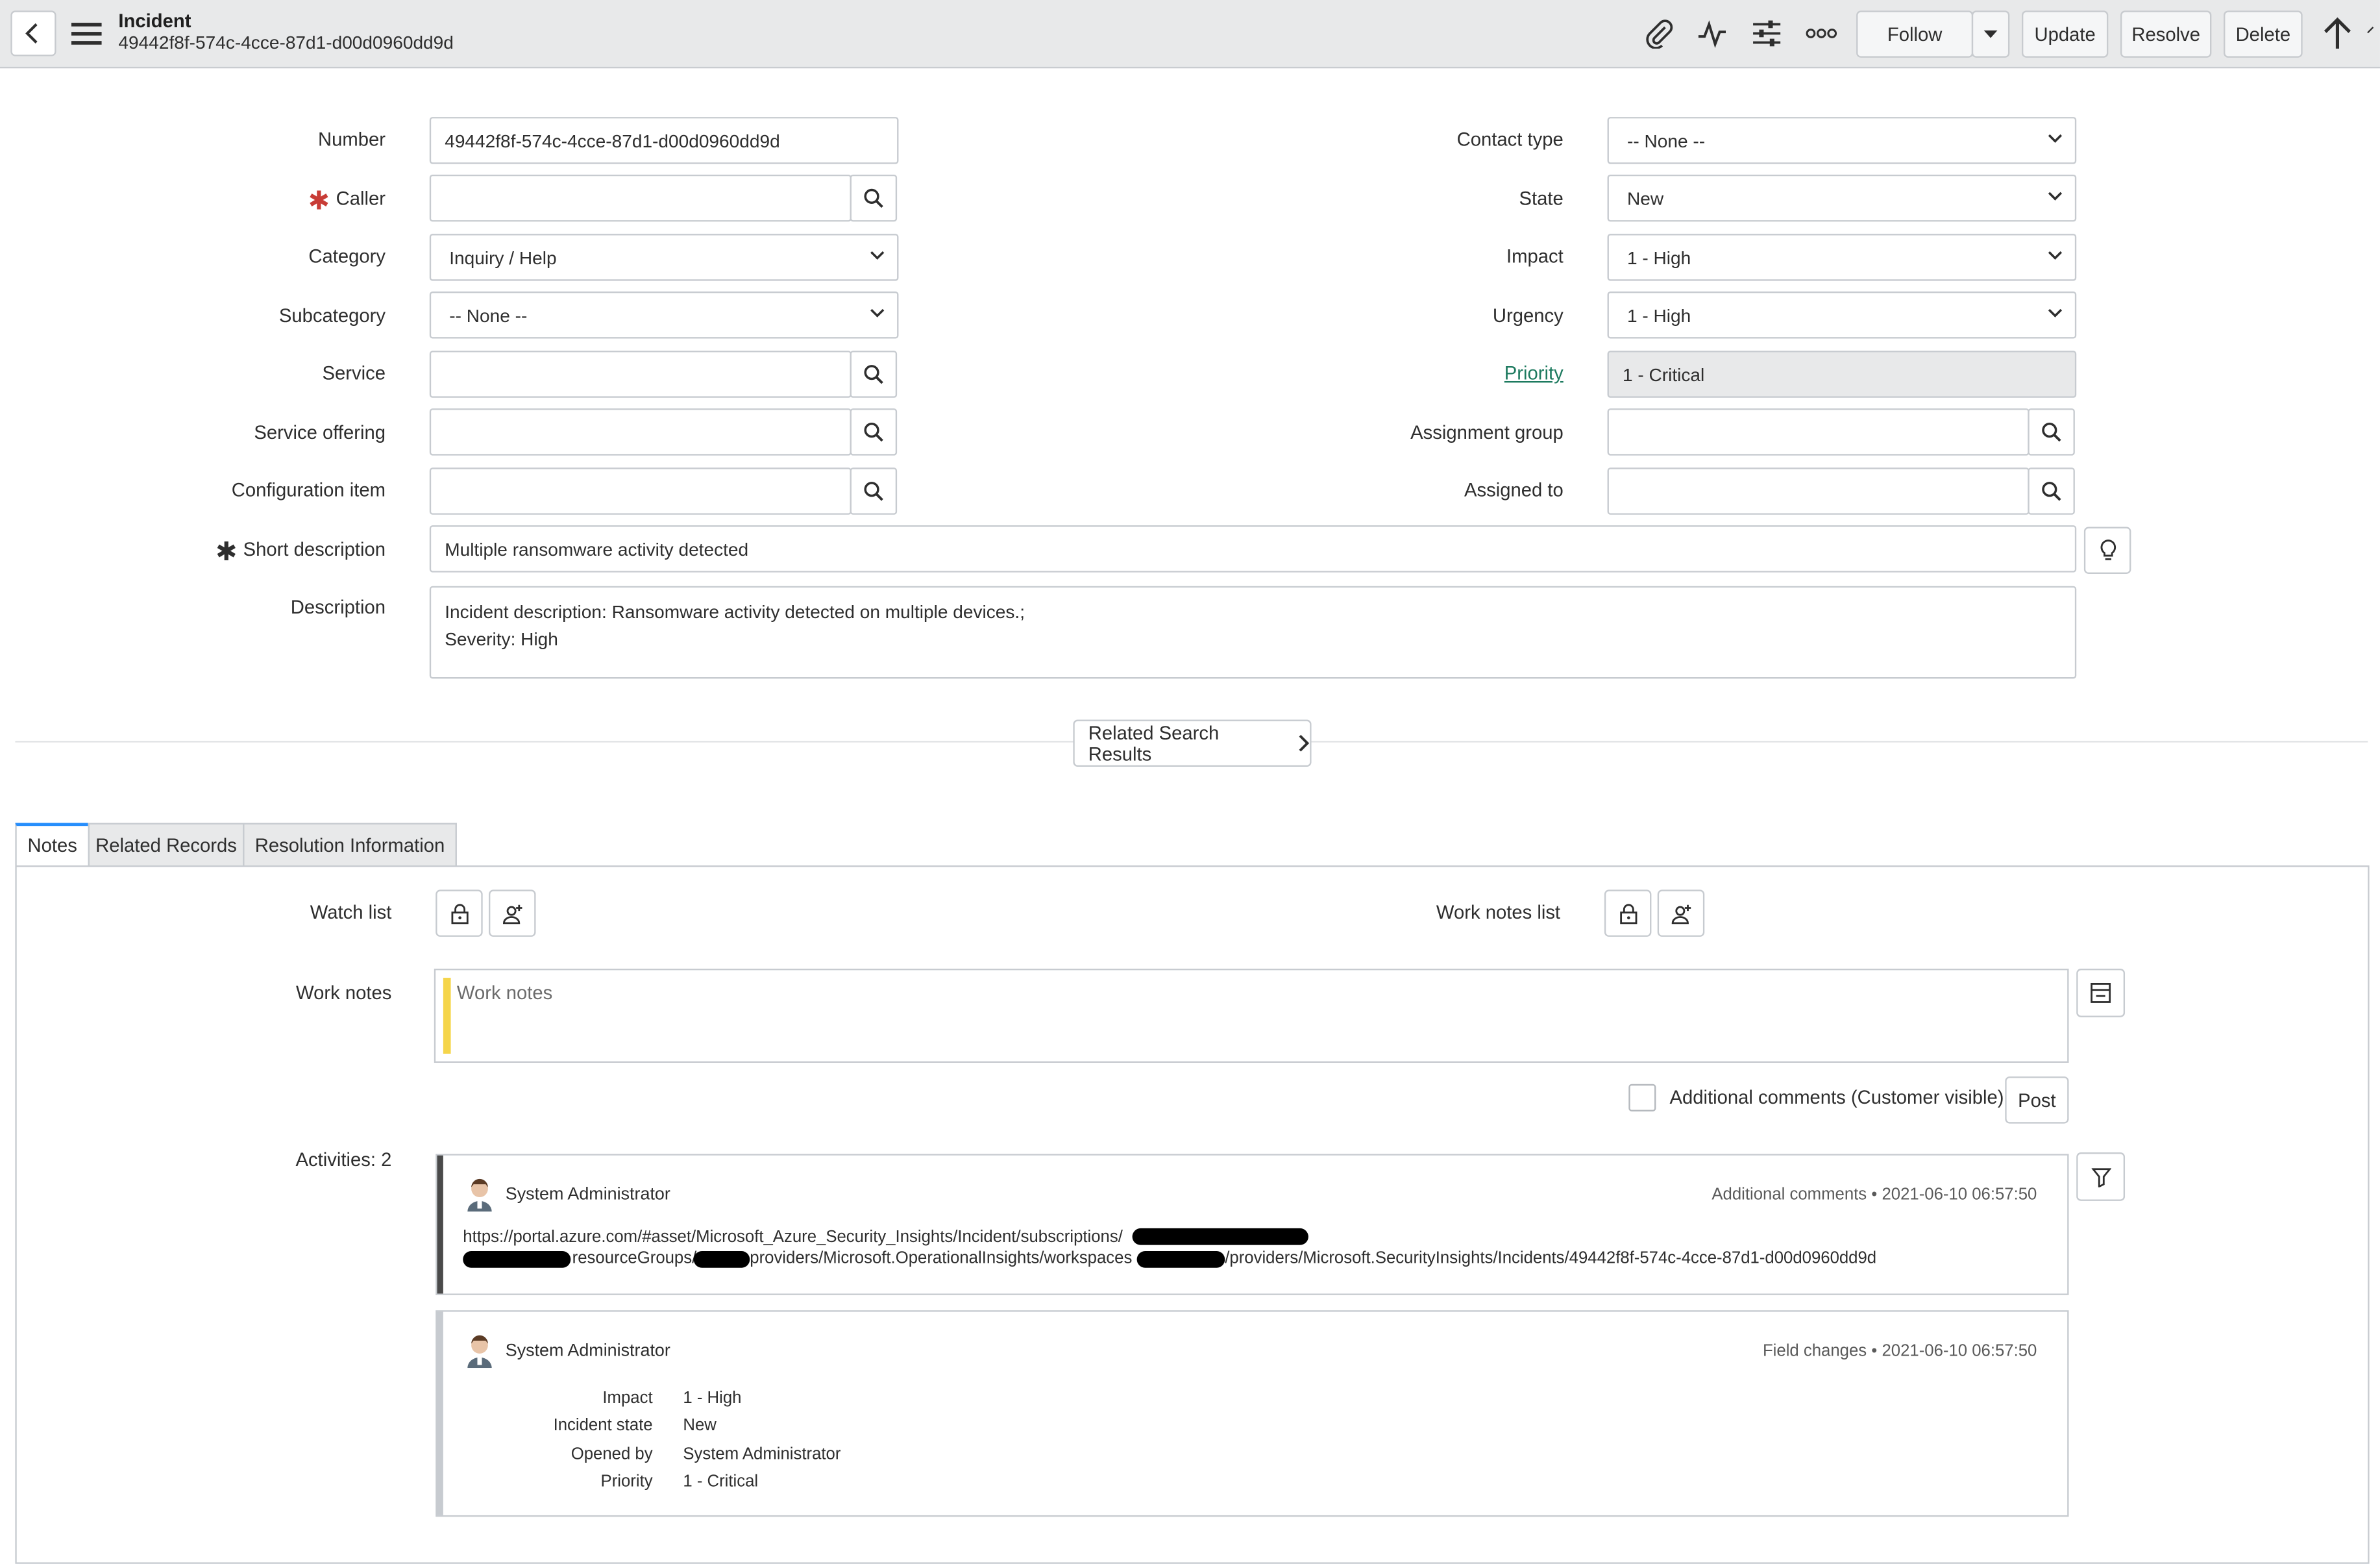 The image size is (2380, 1564). I want to click on description-label: Description, so click(338, 607).